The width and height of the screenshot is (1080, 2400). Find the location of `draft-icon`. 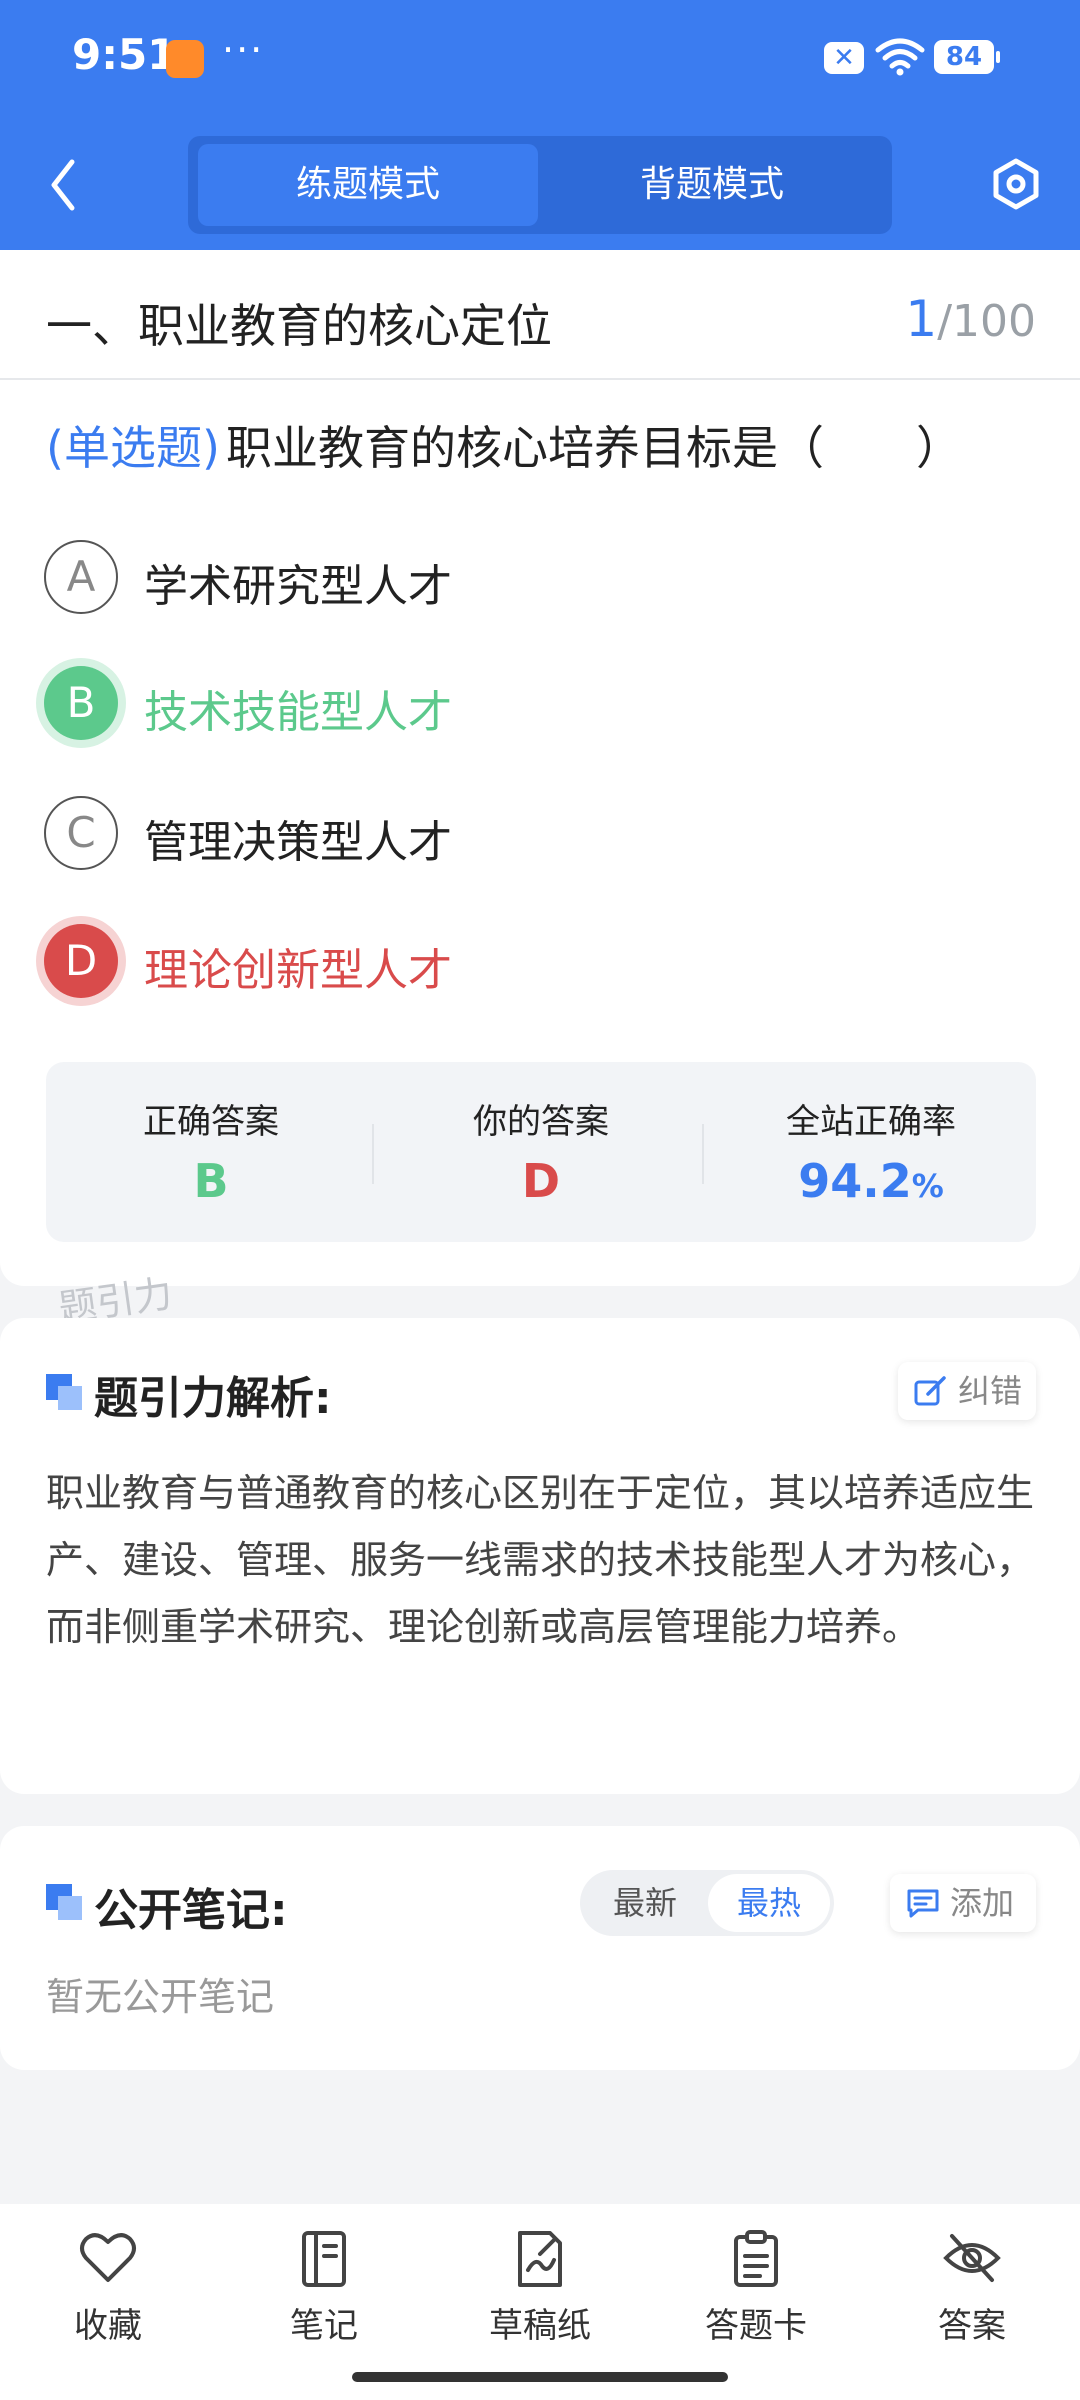

draft-icon is located at coordinates (540, 2259).